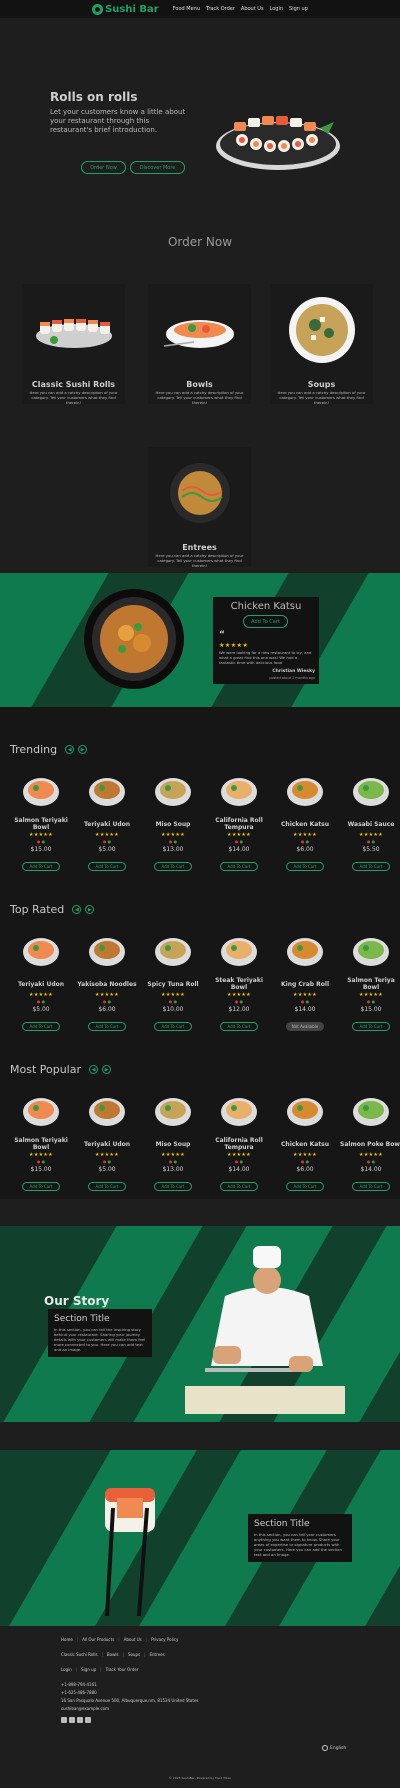 The image size is (400, 1788). Describe the element at coordinates (122, 1669) in the screenshot. I see `footer-link-track: Track Your Order` at that location.